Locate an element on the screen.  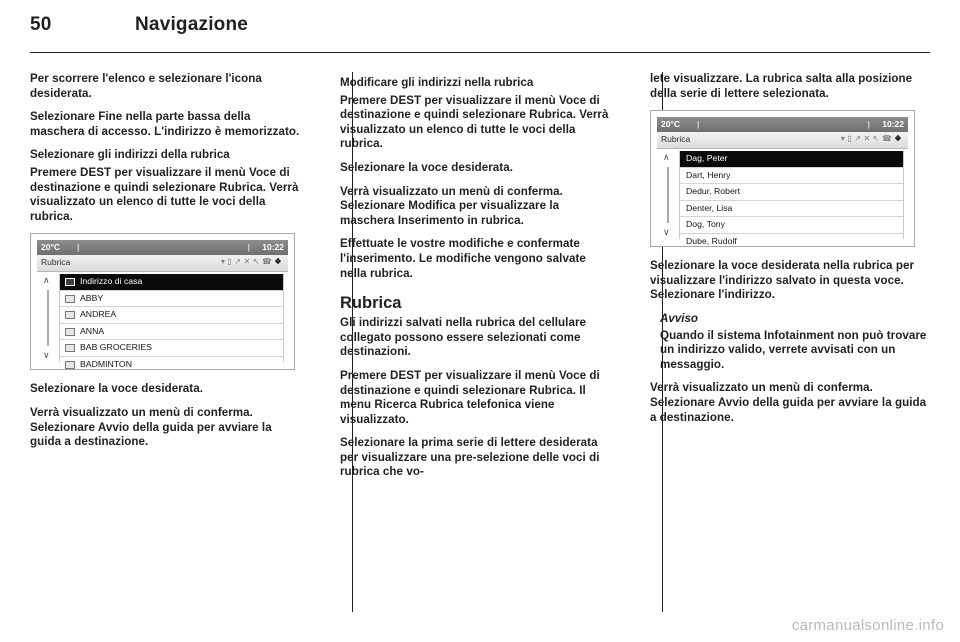
screen2-clock: 10:22 is located at coordinates (893, 124).